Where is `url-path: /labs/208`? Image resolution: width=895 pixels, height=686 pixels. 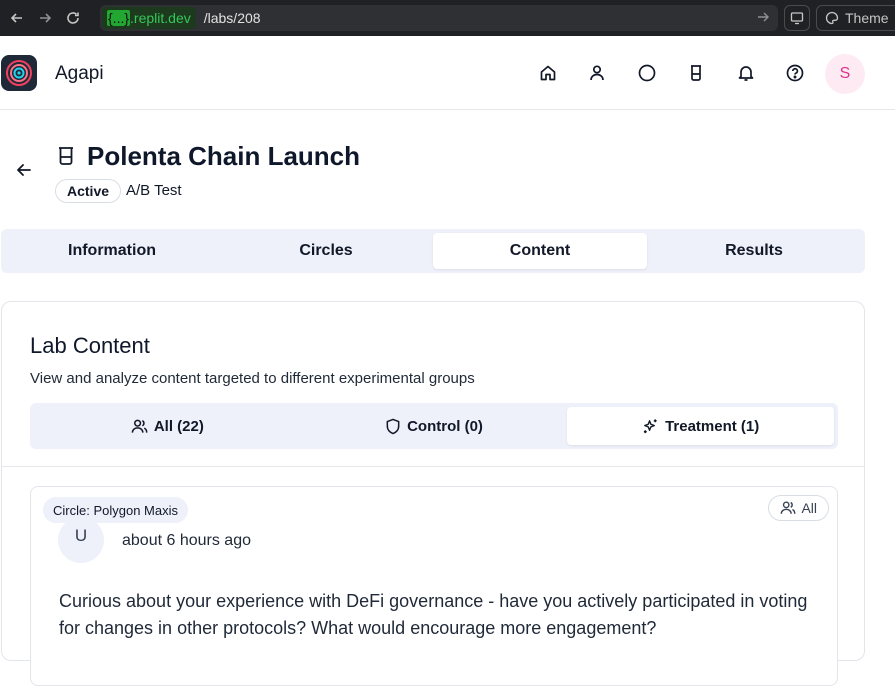 url-path: /labs/208 is located at coordinates (232, 18).